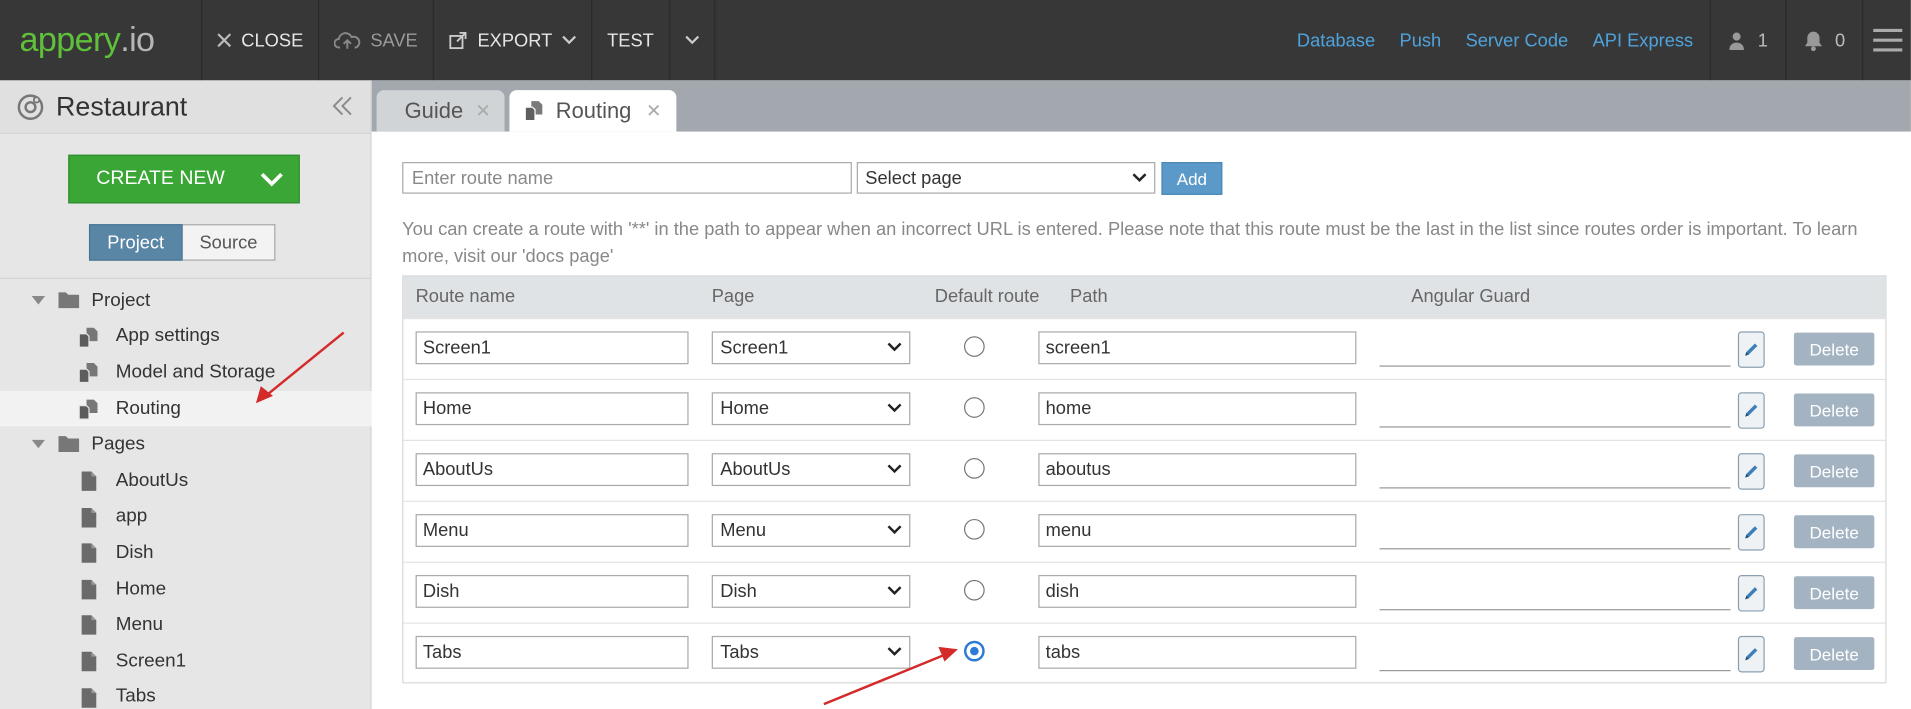 The height and width of the screenshot is (709, 1911). I want to click on tree-item: Tabs, so click(186, 694).